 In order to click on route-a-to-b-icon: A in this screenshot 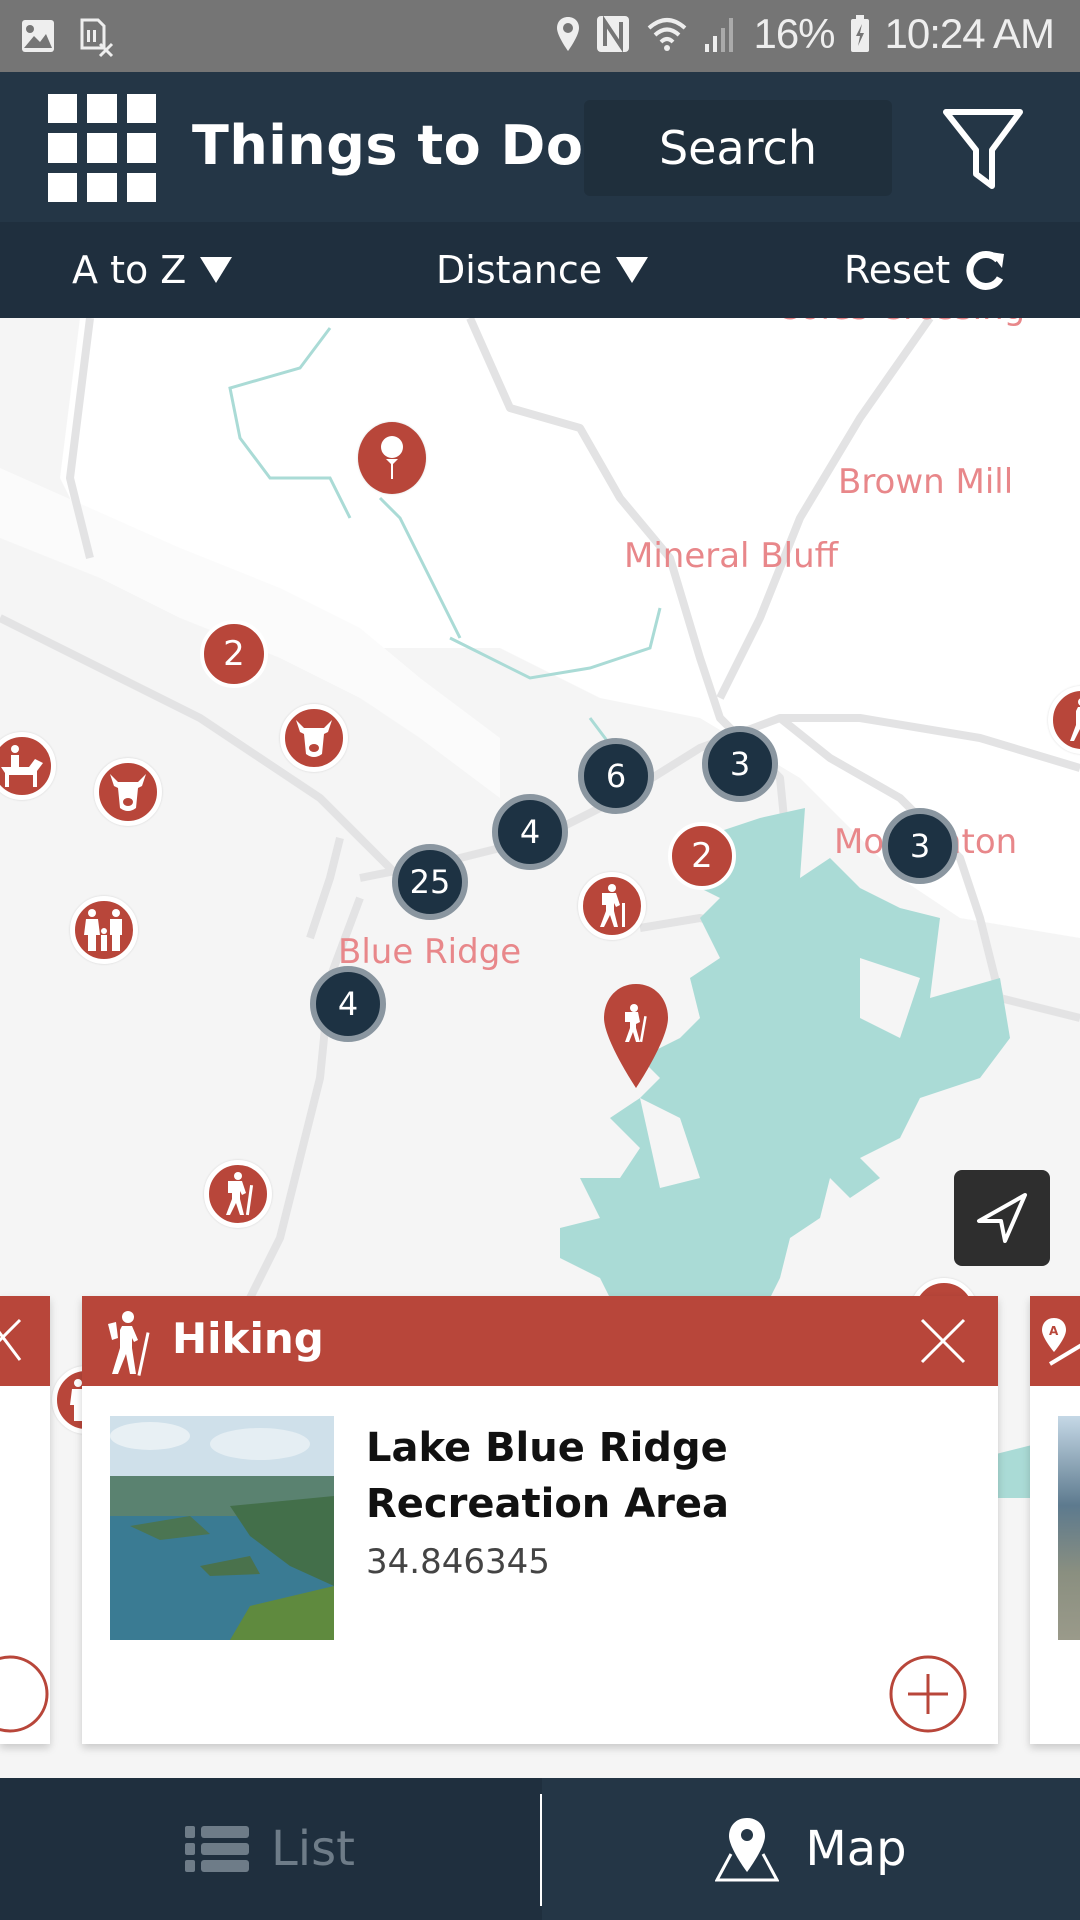, I will do `click(1061, 1342)`.